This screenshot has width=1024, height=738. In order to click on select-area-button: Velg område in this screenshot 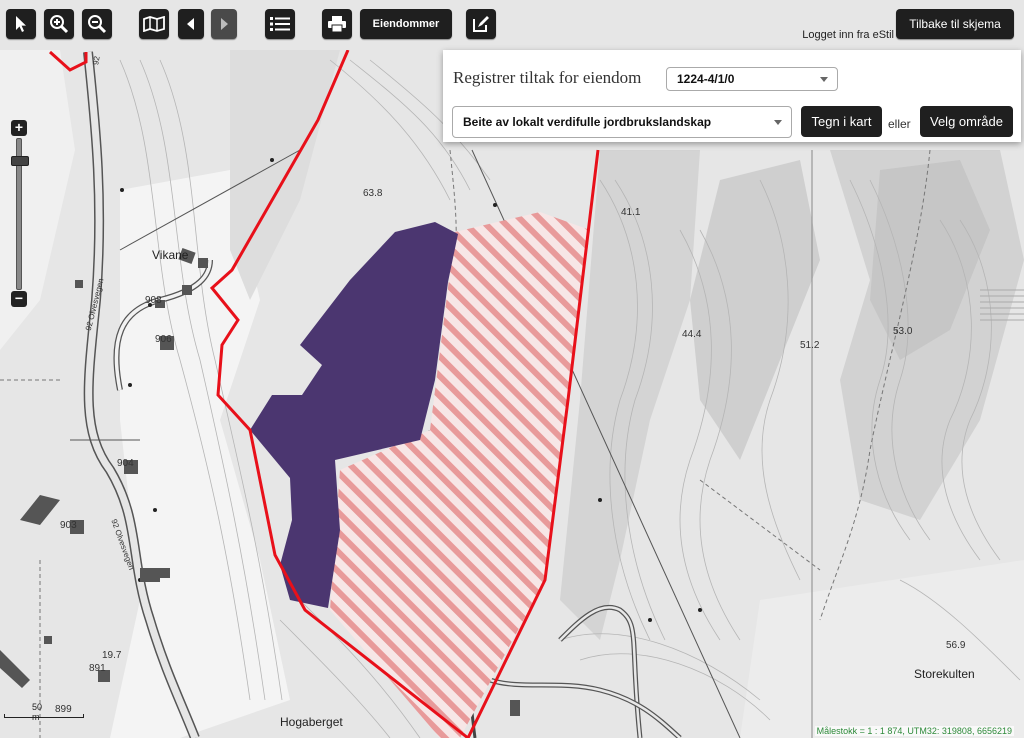, I will do `click(966, 121)`.